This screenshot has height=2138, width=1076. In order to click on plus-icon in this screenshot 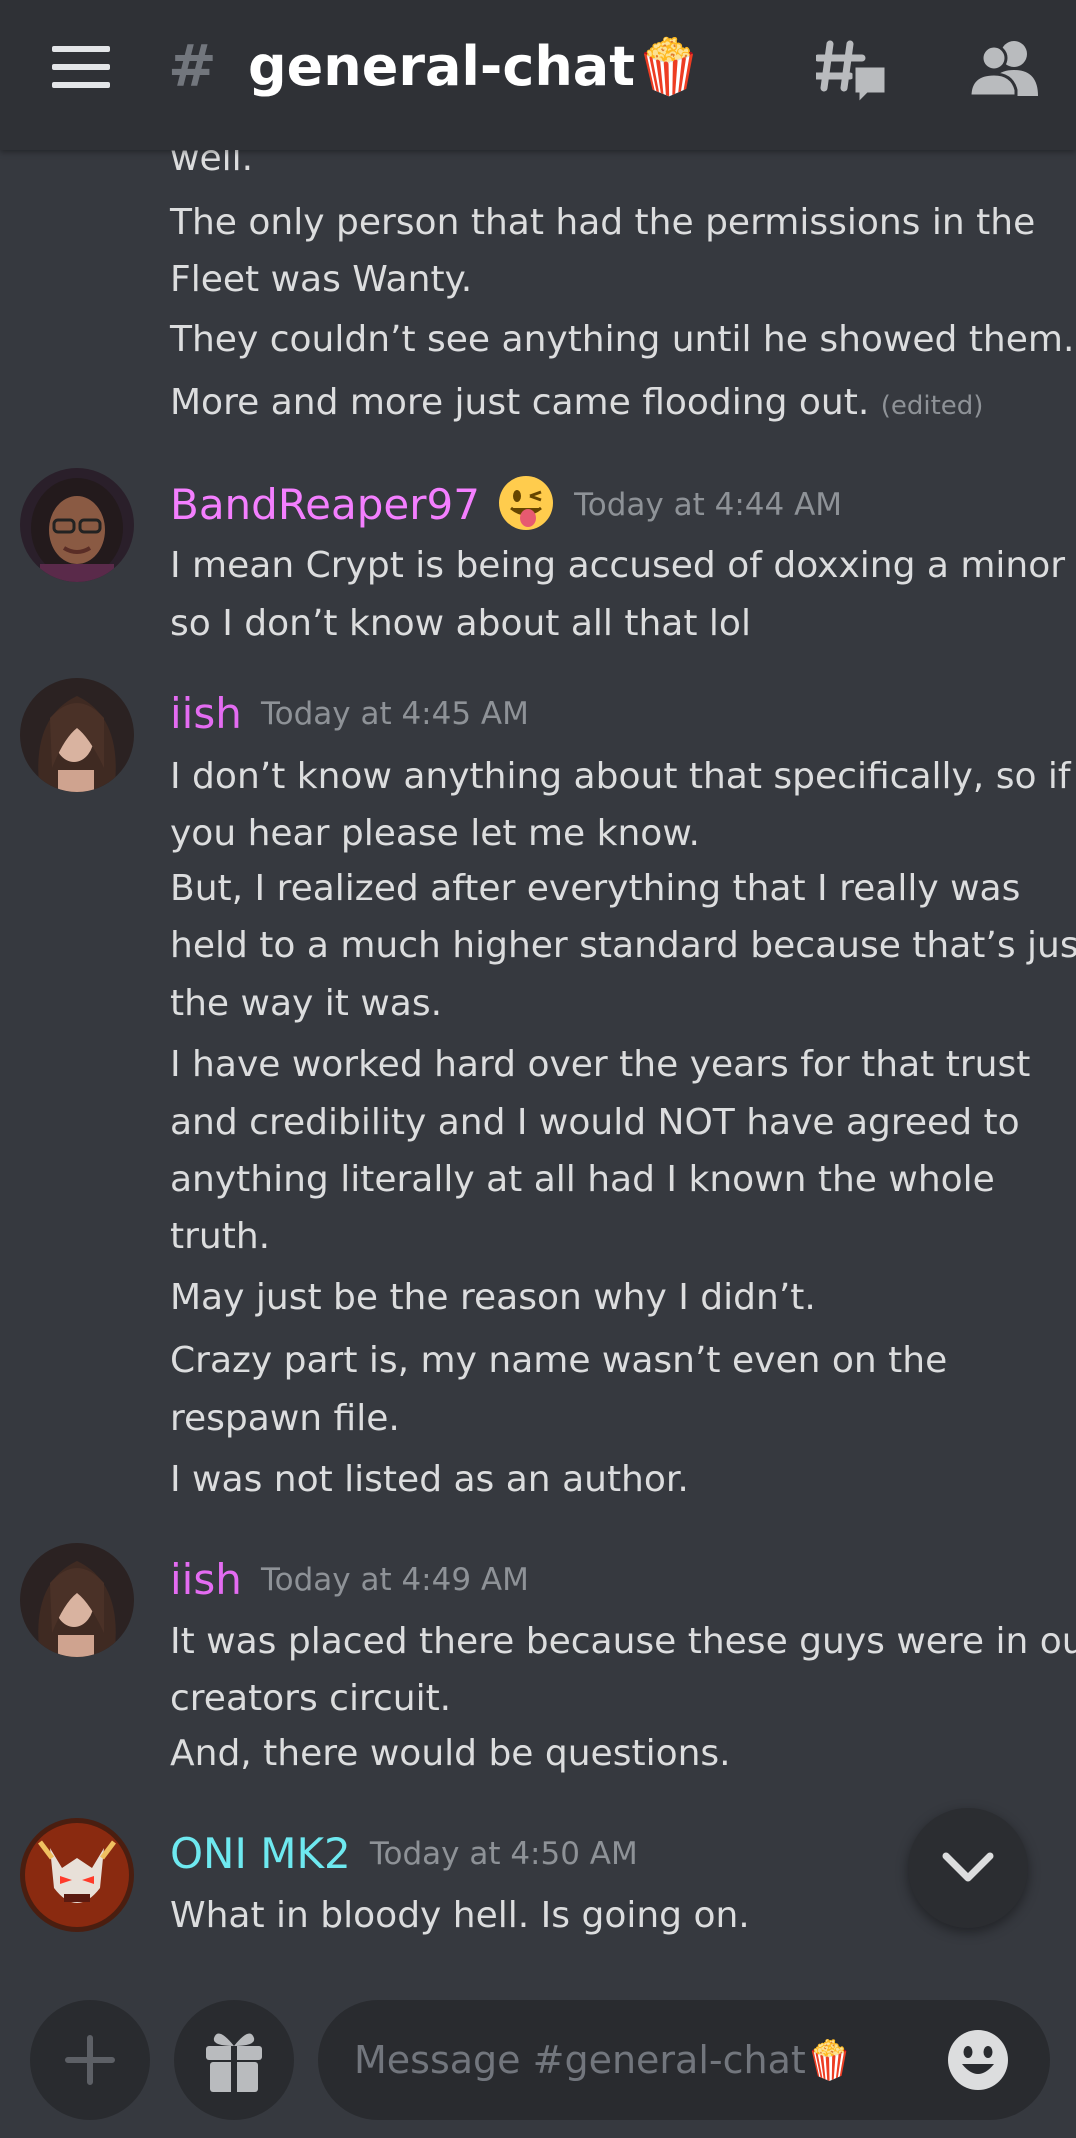, I will do `click(90, 2060)`.